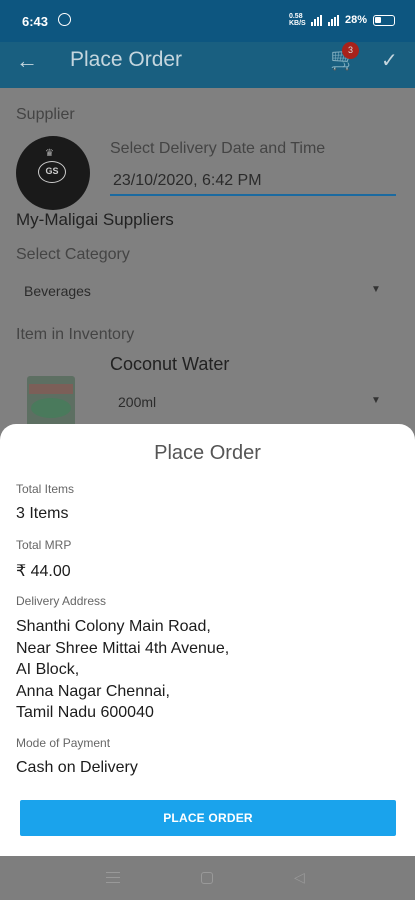  Describe the element at coordinates (253, 184) in the screenshot. I see `delivery-date-field: 23/10/2020, 6:42 PM` at that location.